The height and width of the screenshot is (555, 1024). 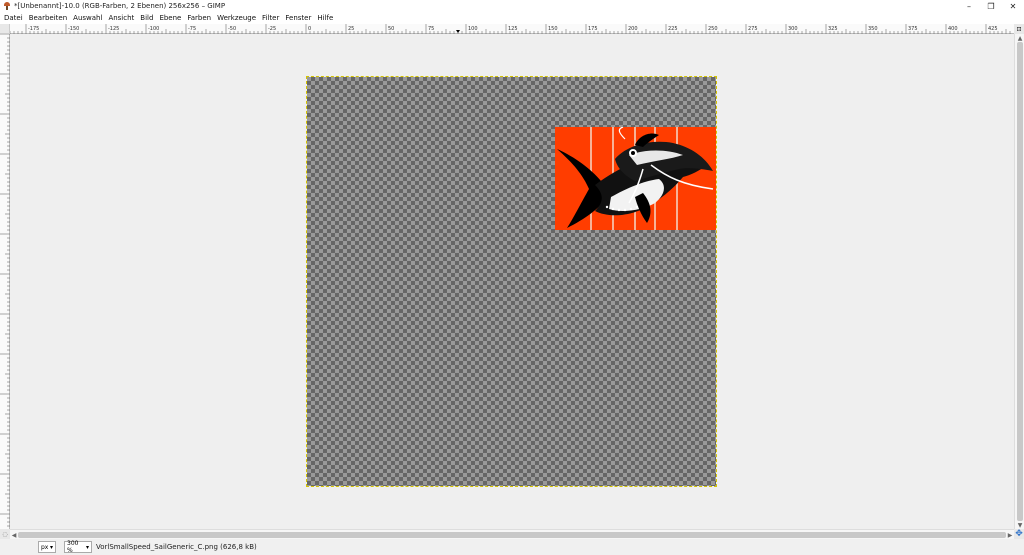 What do you see at coordinates (458, 31) in the screenshot?
I see `pointer-marker-icon` at bounding box center [458, 31].